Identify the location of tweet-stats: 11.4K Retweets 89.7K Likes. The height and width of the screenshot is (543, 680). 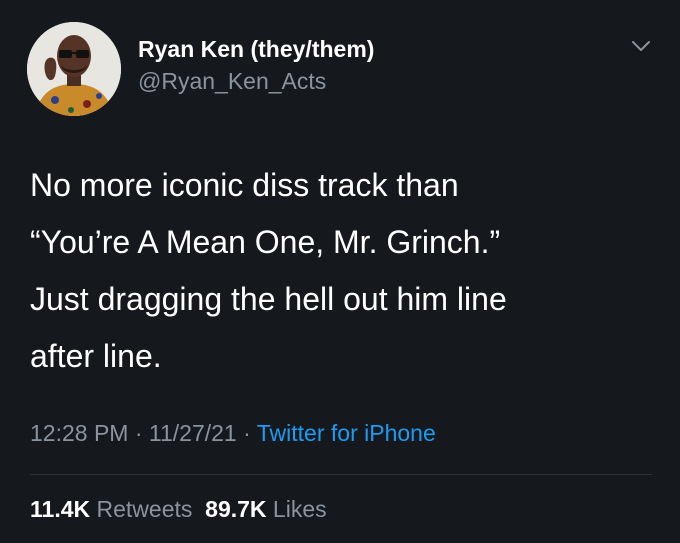
(178, 509).